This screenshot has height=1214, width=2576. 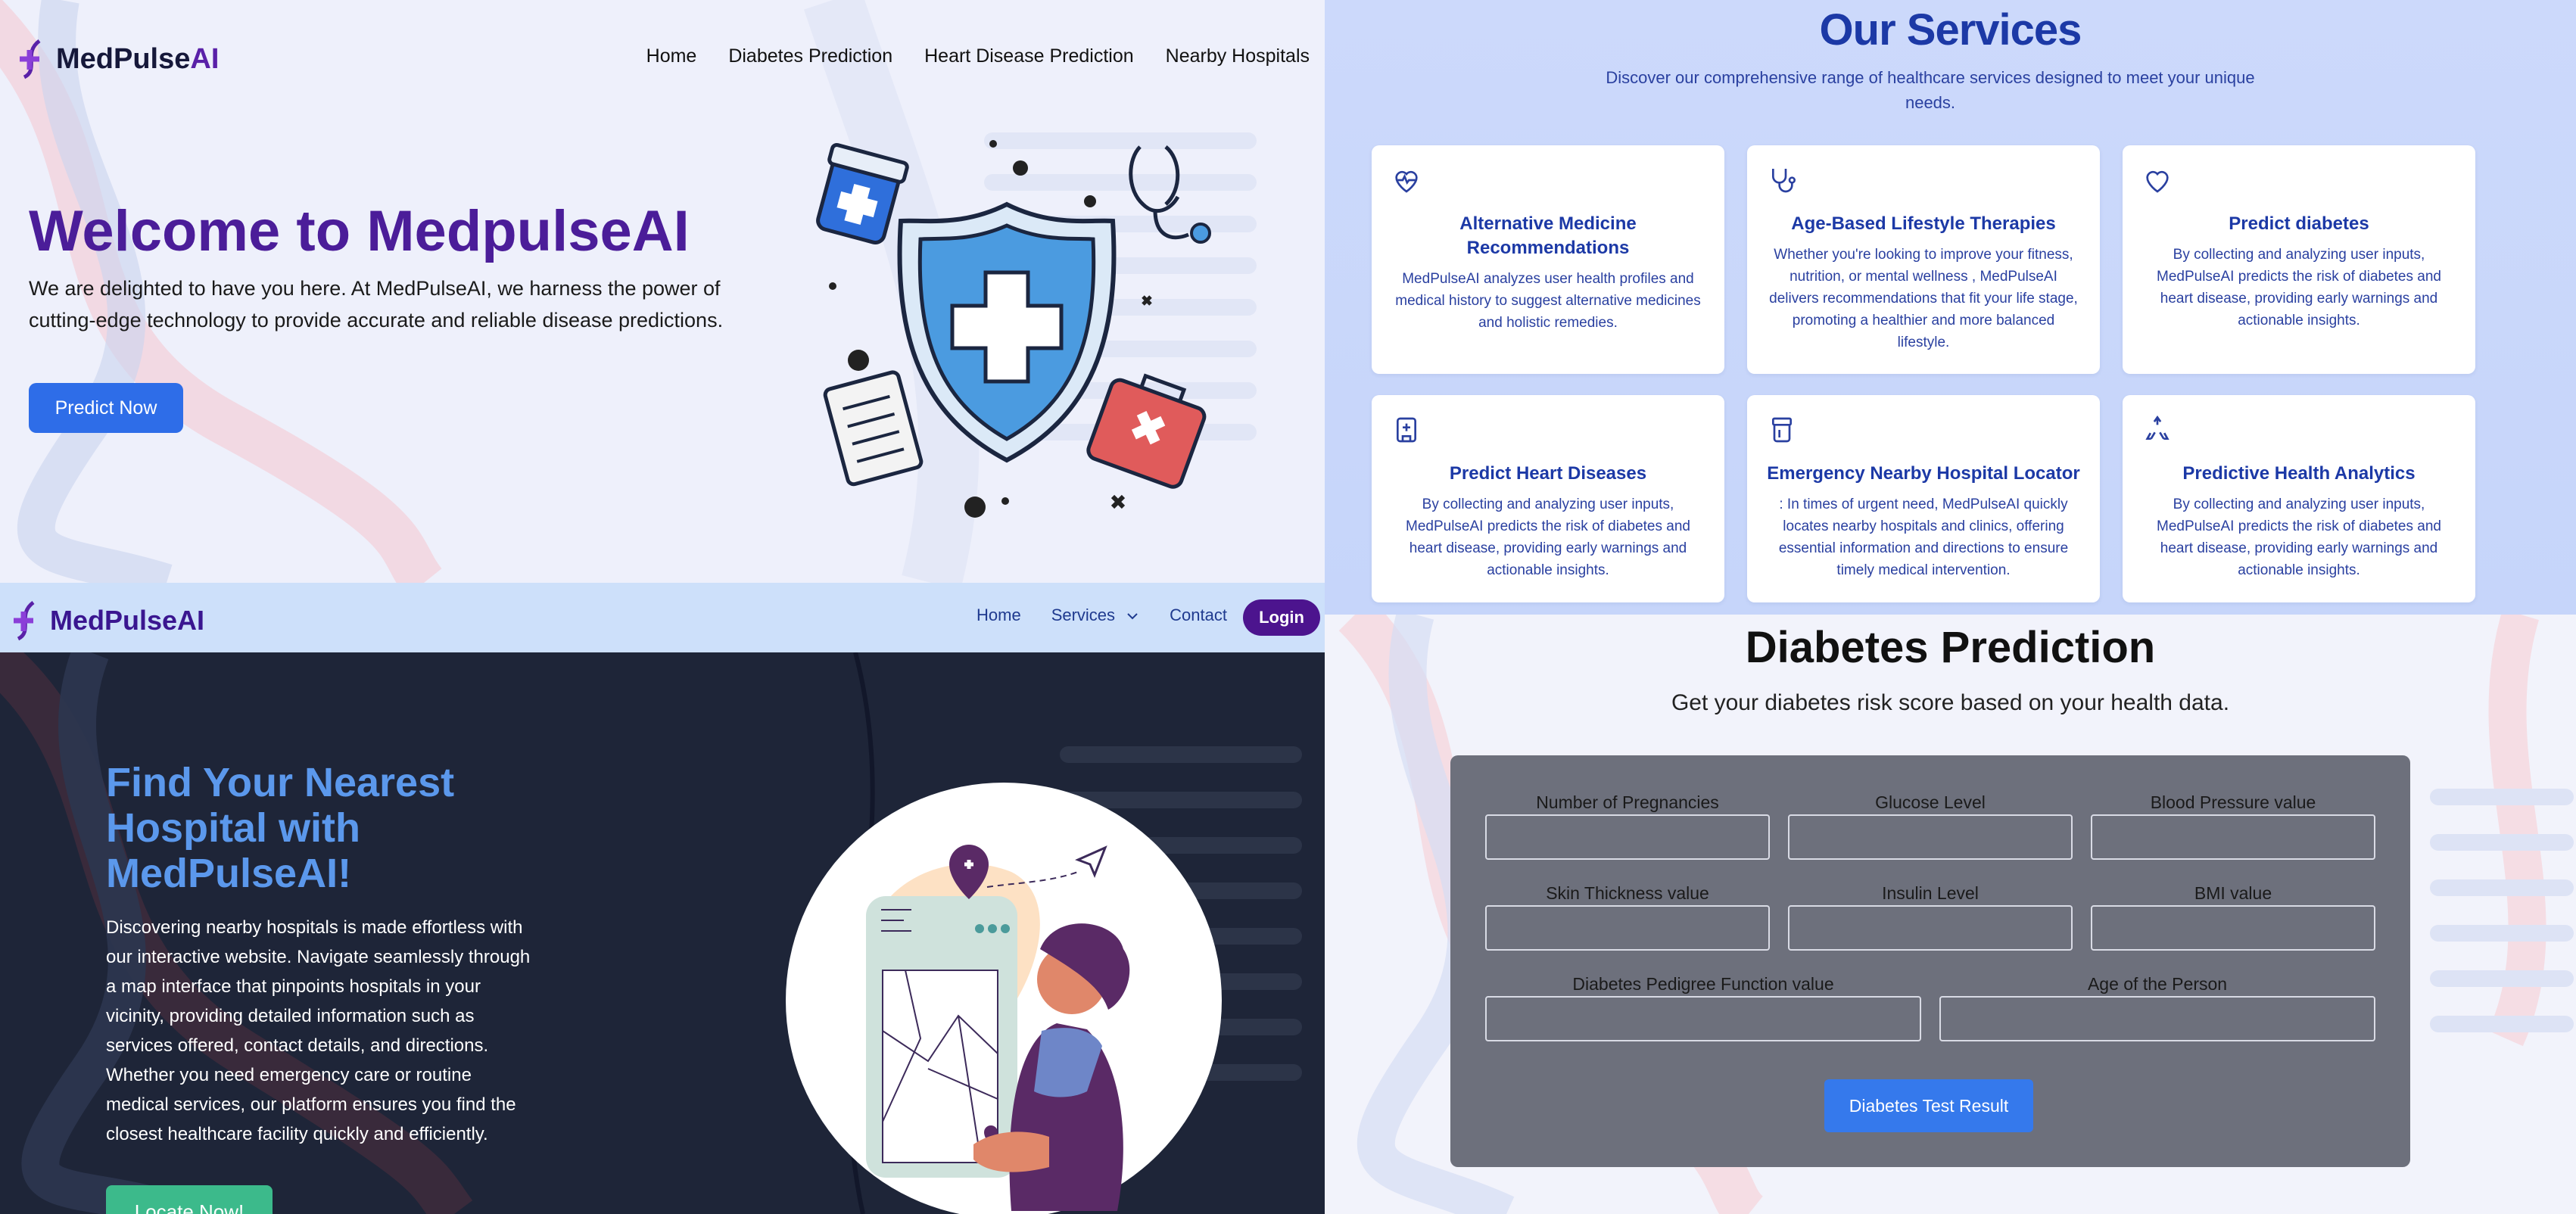 What do you see at coordinates (1928, 1105) in the screenshot?
I see `diabetes-test-result-button: Diabetes Test Result` at bounding box center [1928, 1105].